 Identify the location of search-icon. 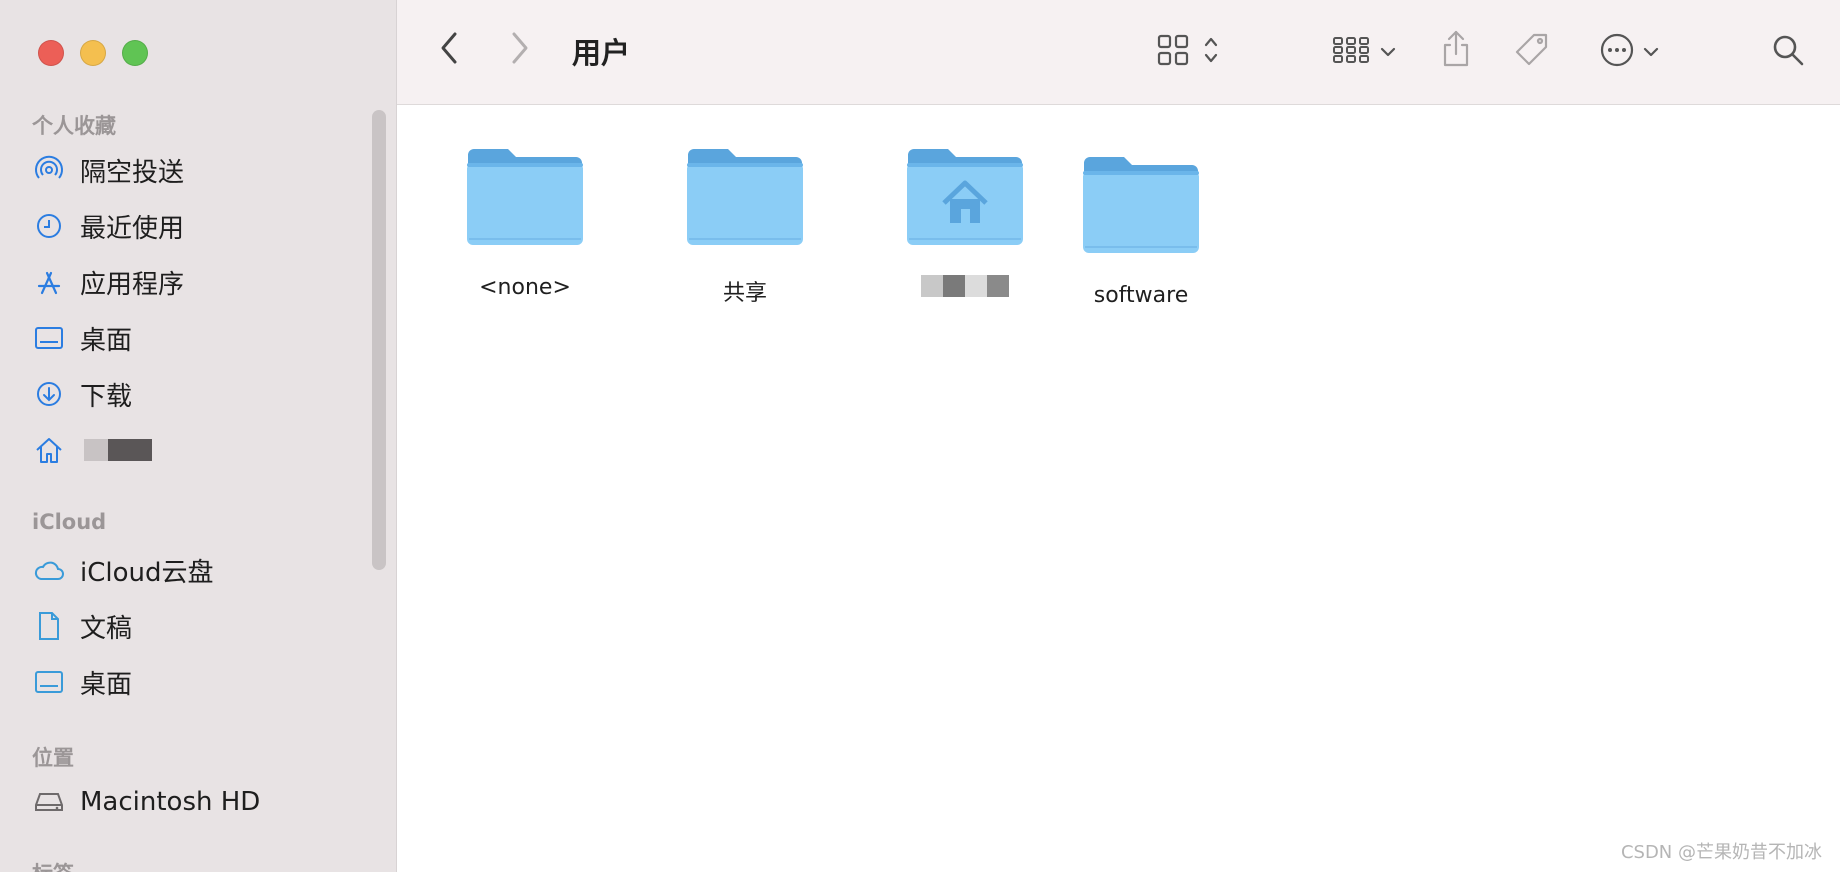
(1788, 52).